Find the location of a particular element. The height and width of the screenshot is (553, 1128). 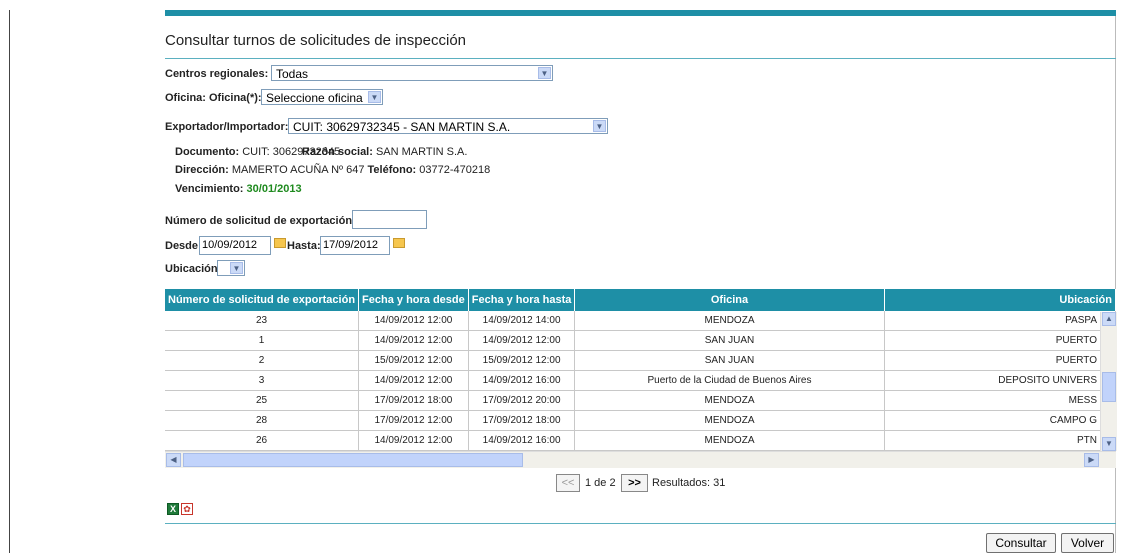

oficina-select: Seleccione oficina ▼ is located at coordinates (322, 97).